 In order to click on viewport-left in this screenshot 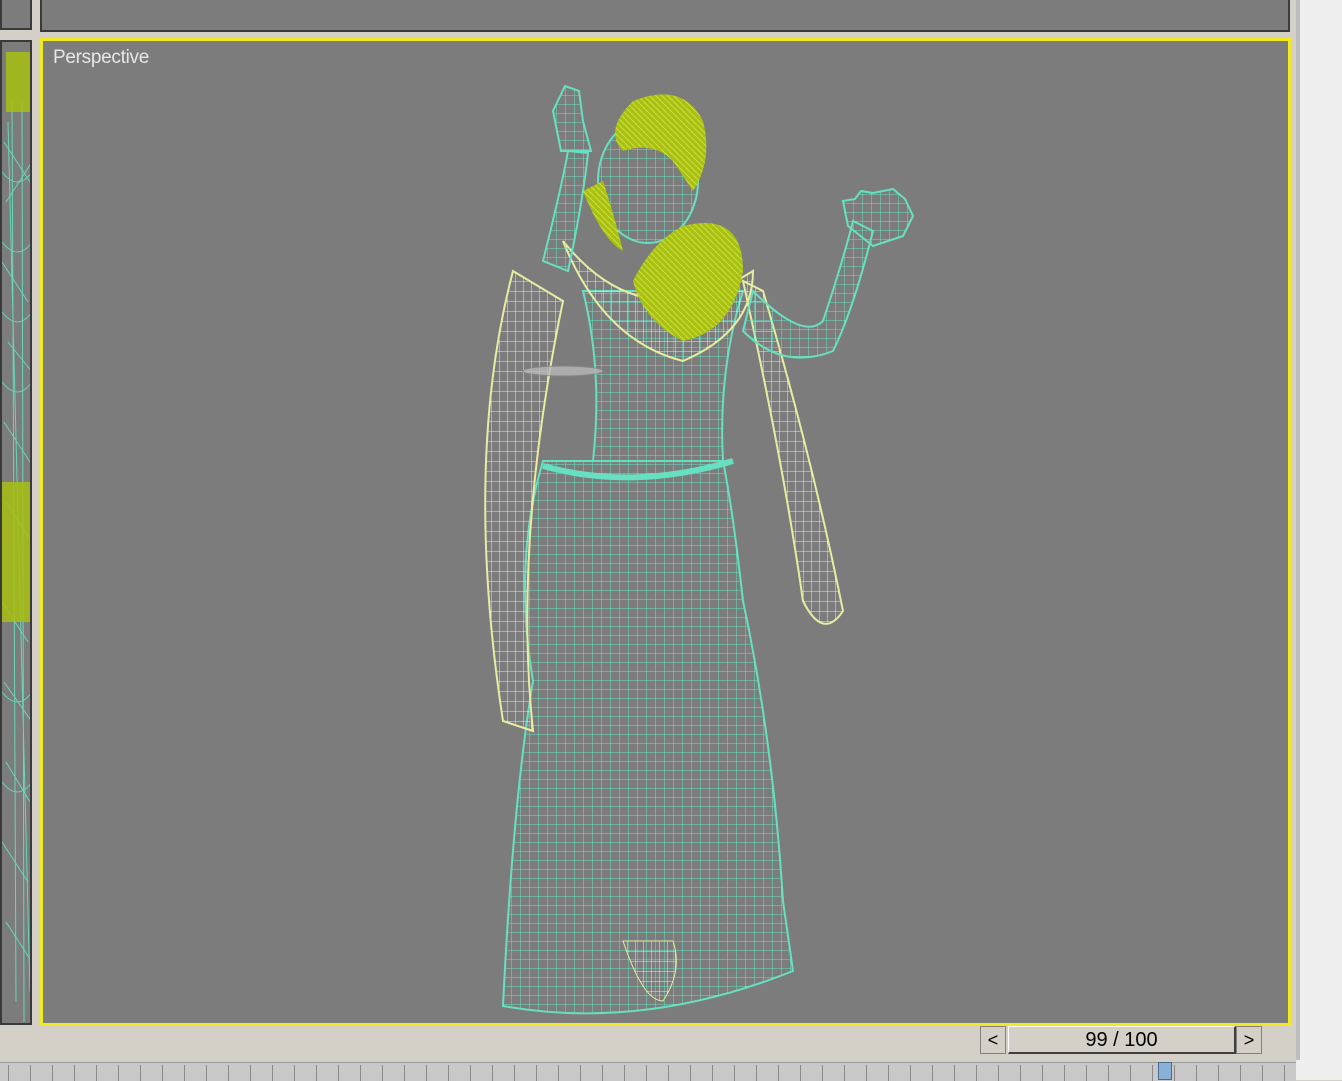, I will do `click(16, 532)`.